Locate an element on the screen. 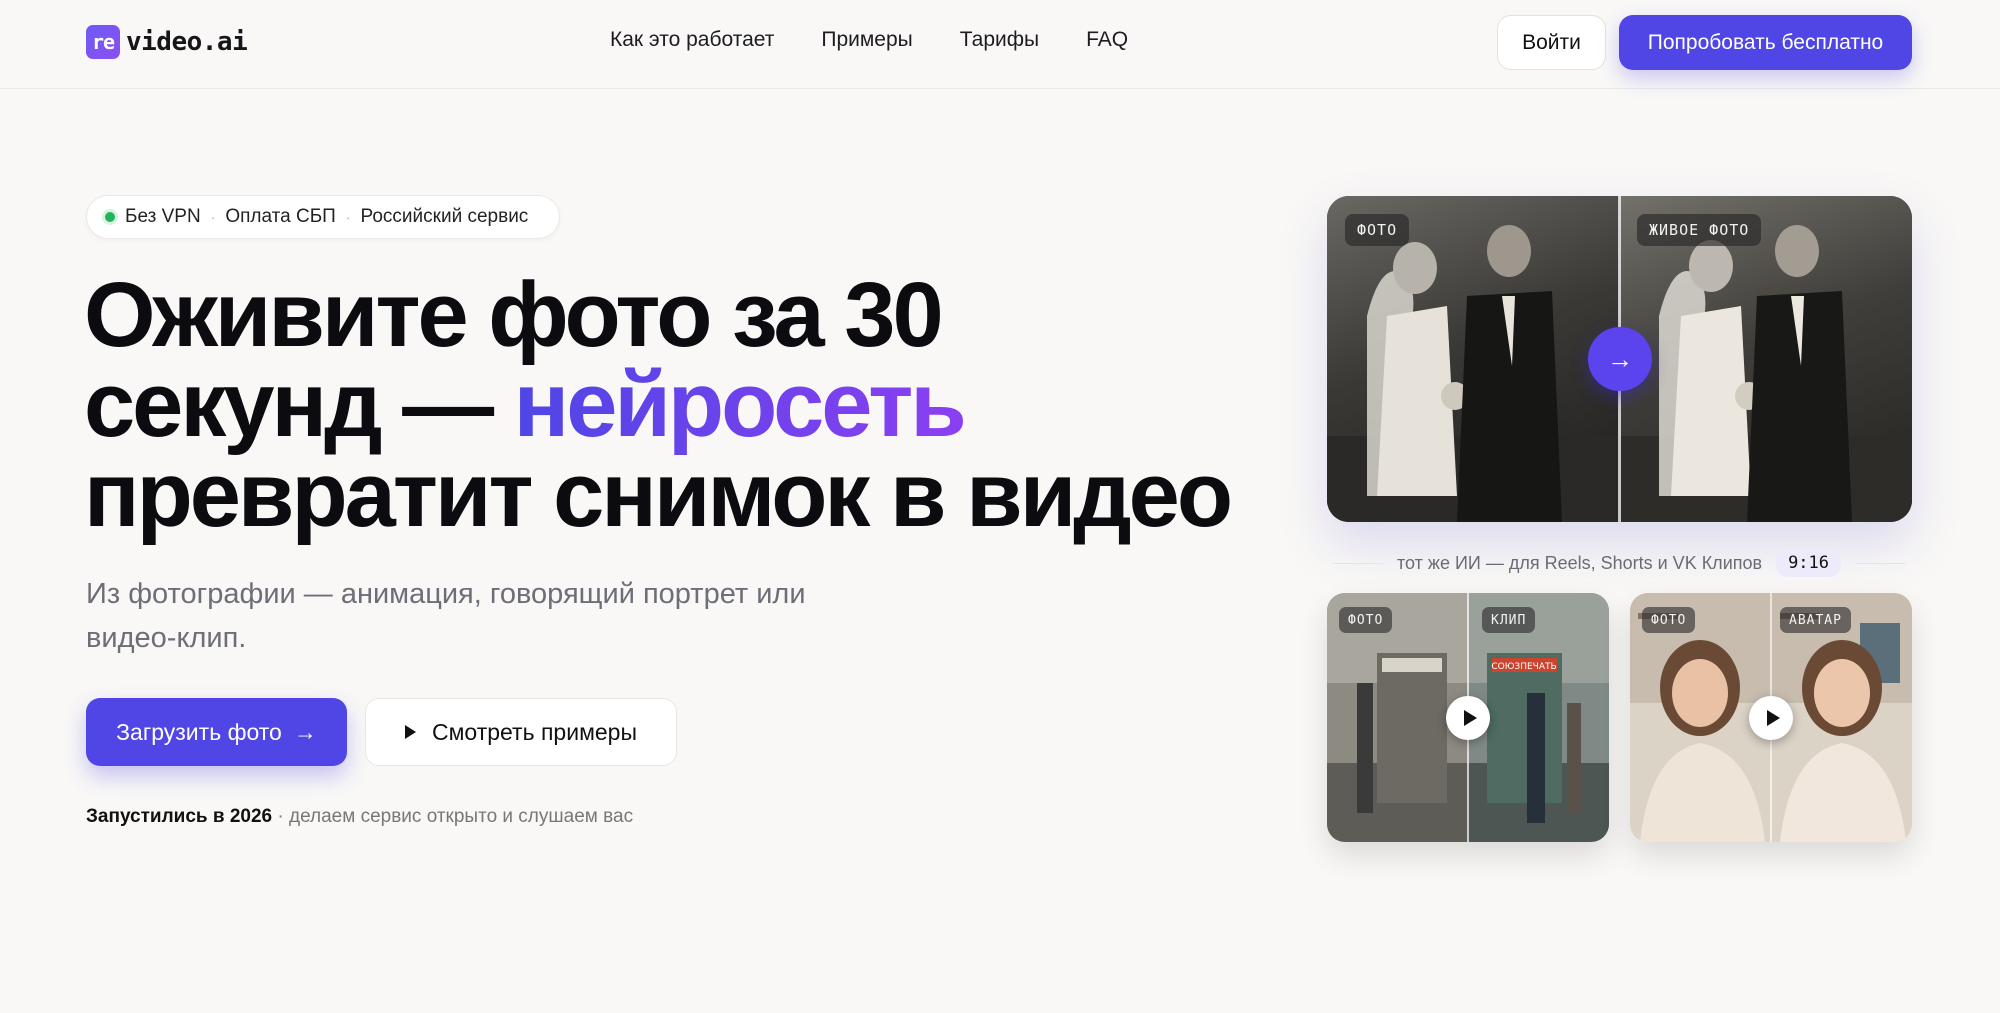 This screenshot has height=1013, width=2000. try-free-button: Попробовать бесплатно is located at coordinates (1765, 42).